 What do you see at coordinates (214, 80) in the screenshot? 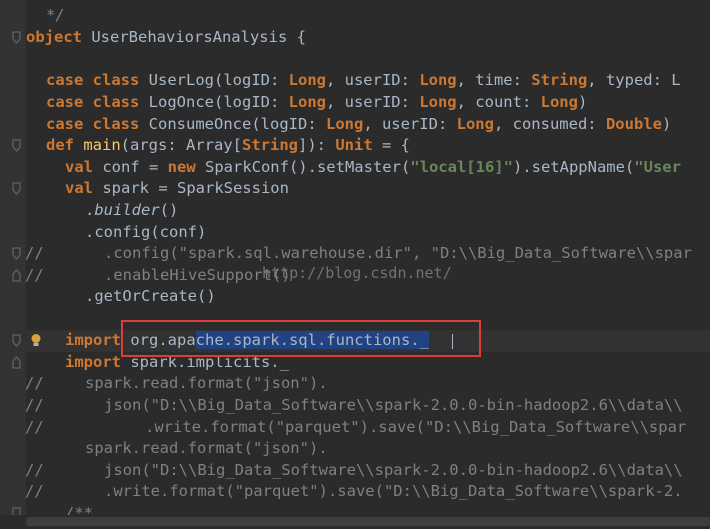
I see `code-text: UserLog(logID:` at bounding box center [214, 80].